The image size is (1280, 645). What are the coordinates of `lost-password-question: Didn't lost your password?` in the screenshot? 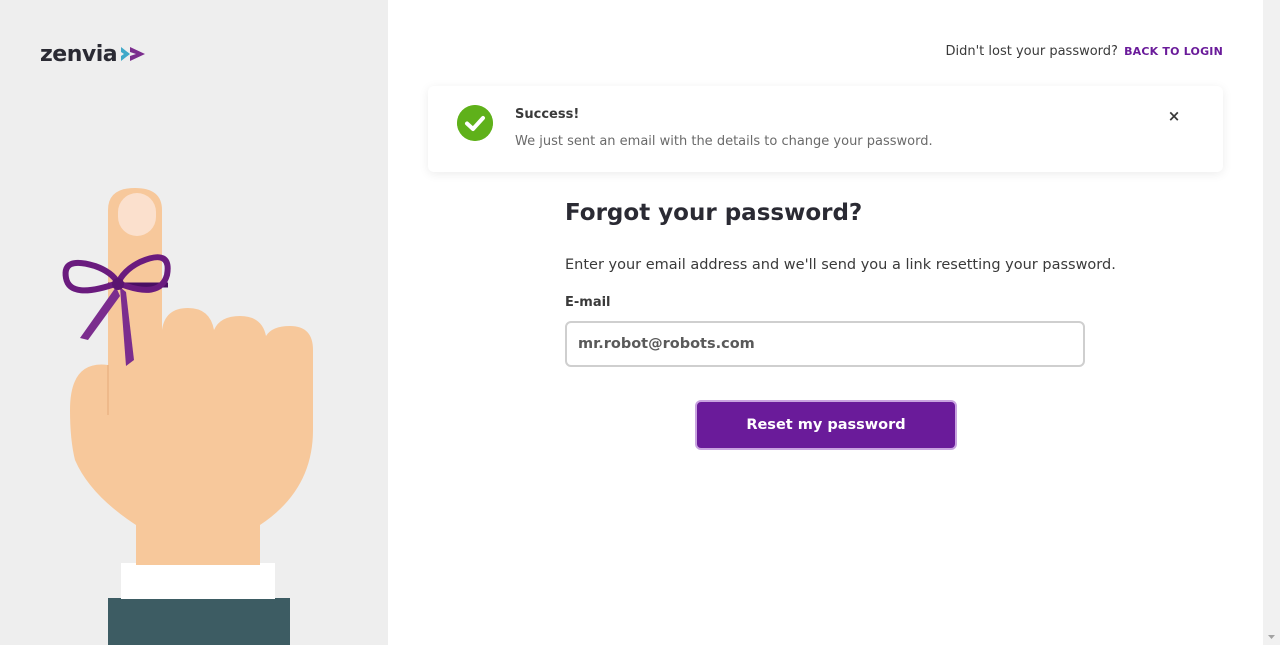 It's located at (1031, 51).